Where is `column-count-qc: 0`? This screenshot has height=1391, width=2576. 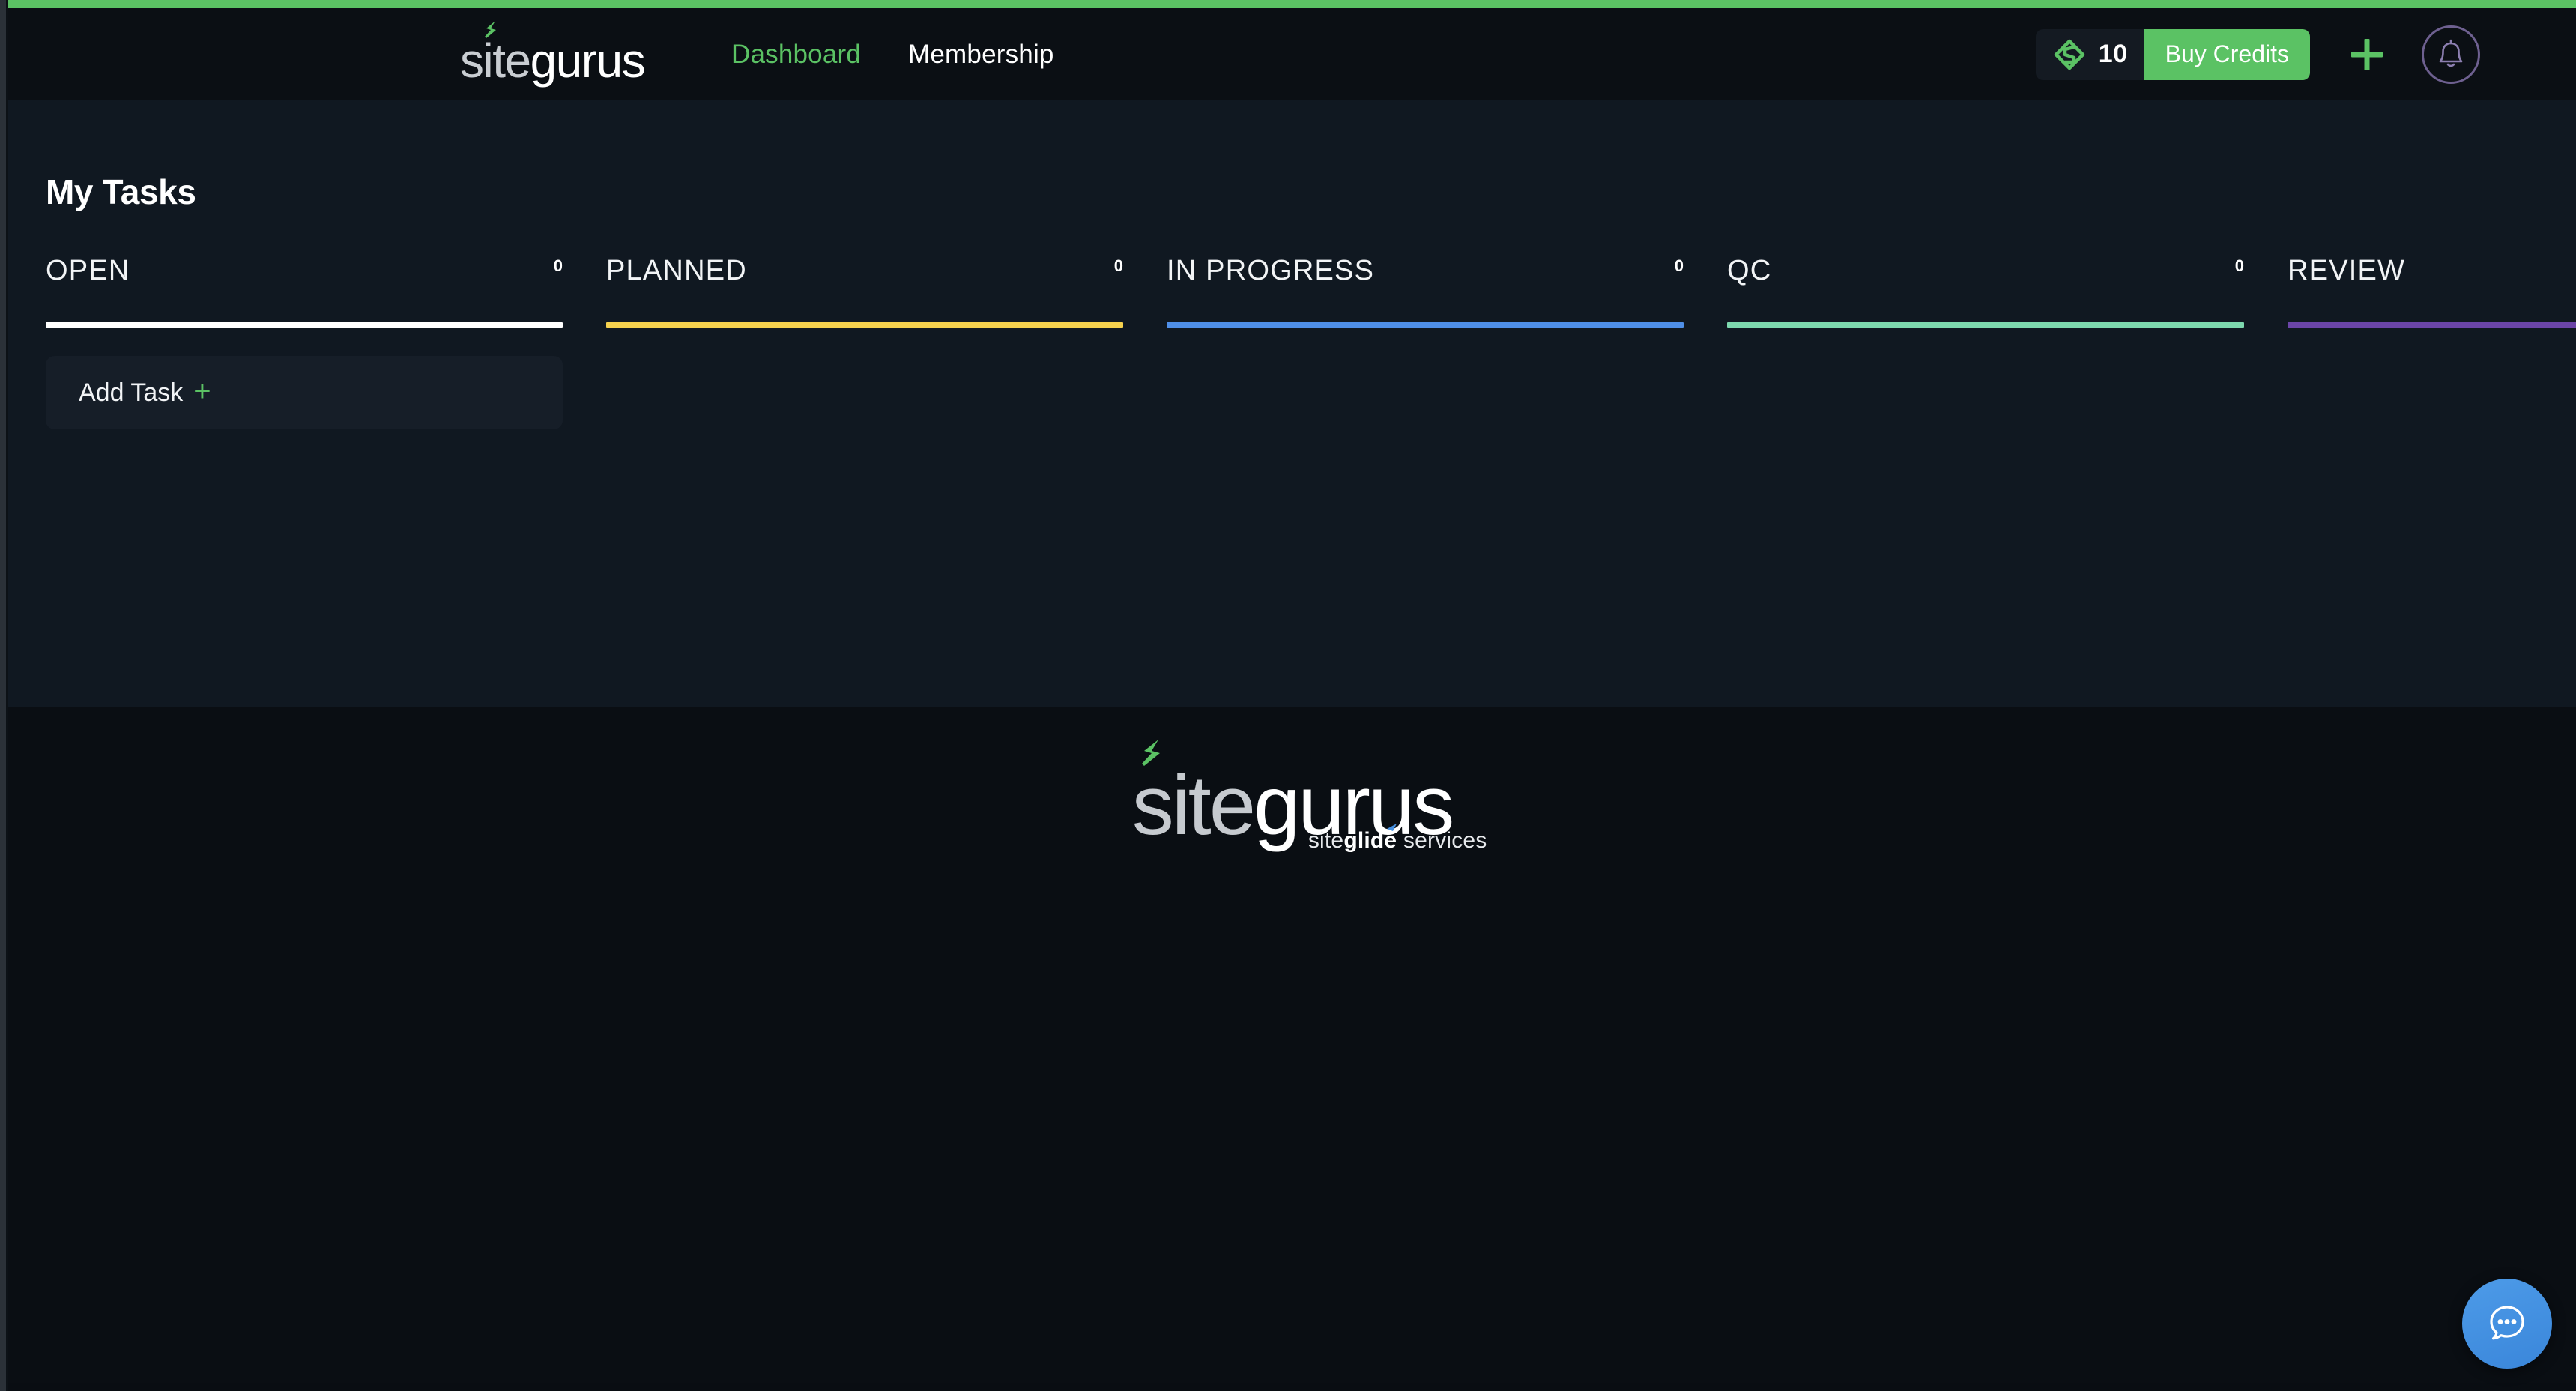
column-count-qc: 0 is located at coordinates (2239, 266).